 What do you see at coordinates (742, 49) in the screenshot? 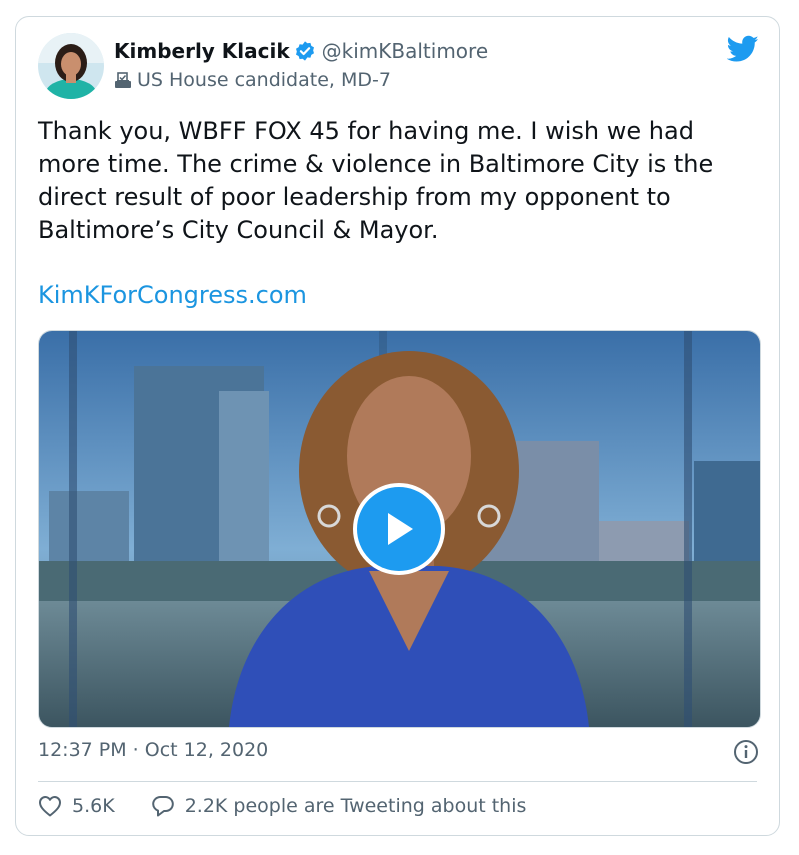
I see `twitter-bird-icon` at bounding box center [742, 49].